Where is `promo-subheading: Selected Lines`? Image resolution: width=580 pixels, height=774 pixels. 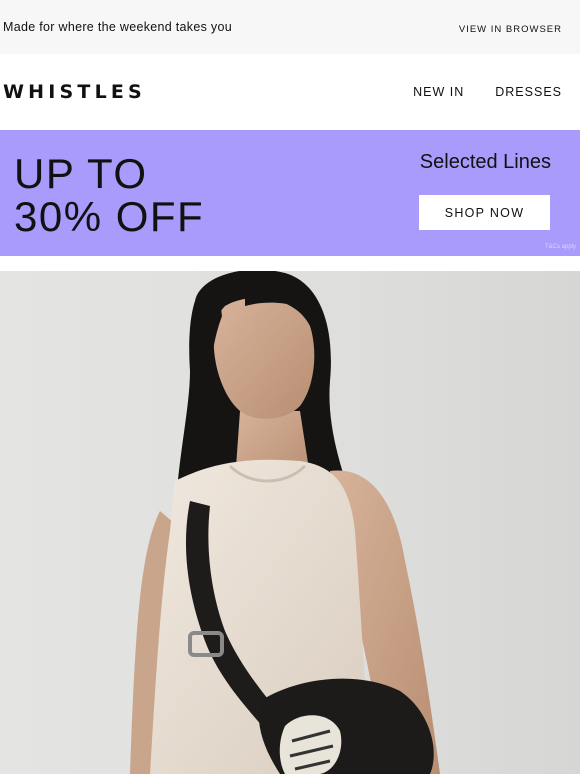 promo-subheading: Selected Lines is located at coordinates (485, 162).